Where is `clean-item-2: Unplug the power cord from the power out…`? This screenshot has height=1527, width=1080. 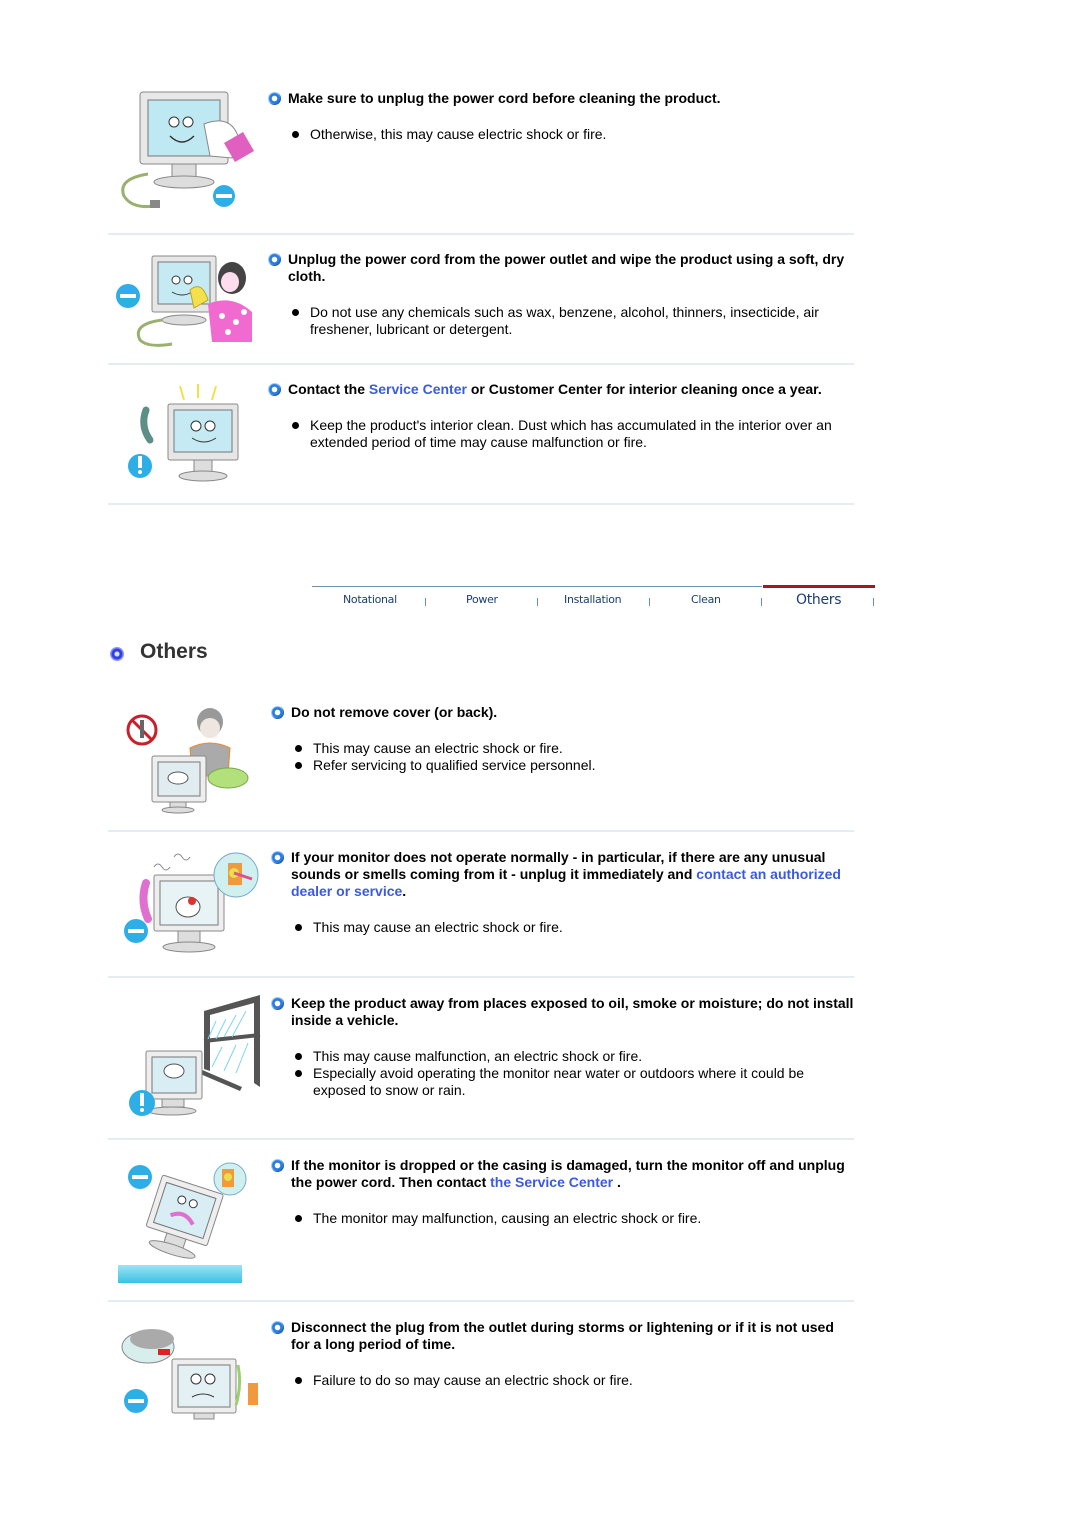 clean-item-2: Unplug the power cord from the power out… is located at coordinates (481, 301).